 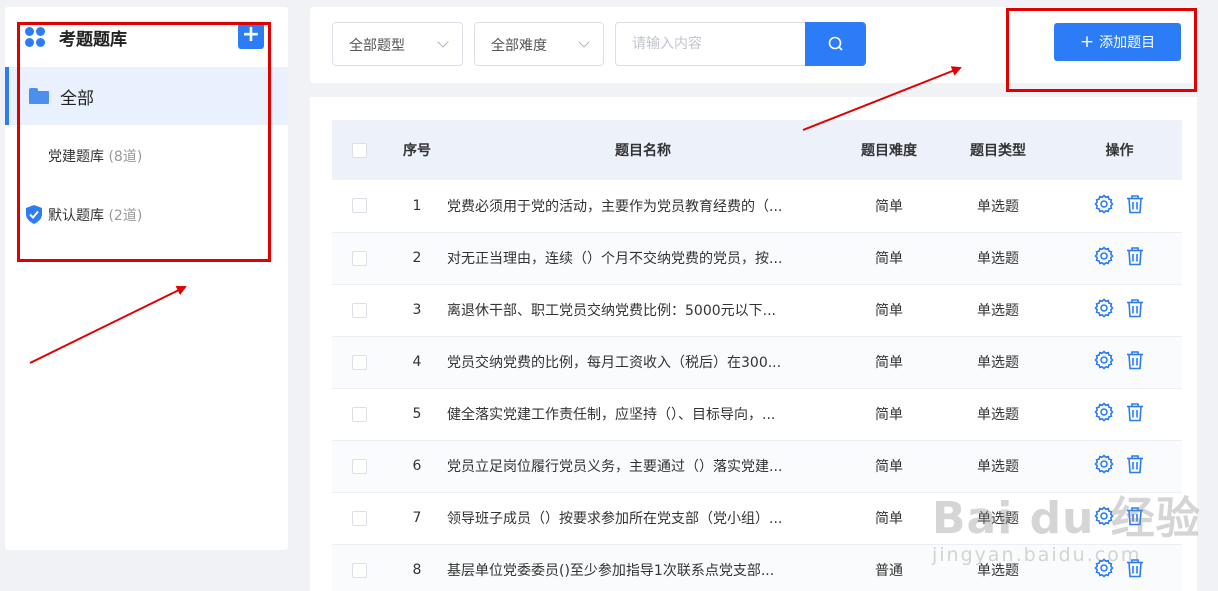 I want to click on search-button, so click(x=835, y=44).